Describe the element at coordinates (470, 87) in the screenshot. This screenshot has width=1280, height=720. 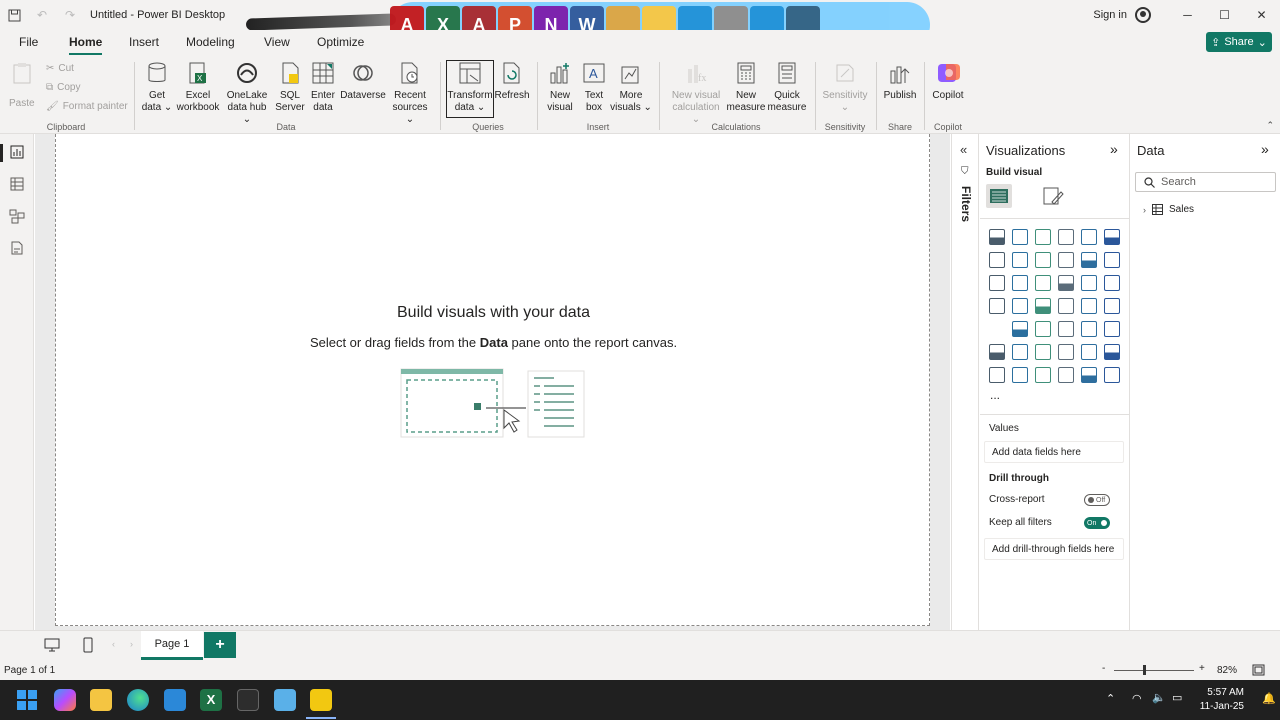
I see `transform-data-button: Transform data ⌄` at that location.